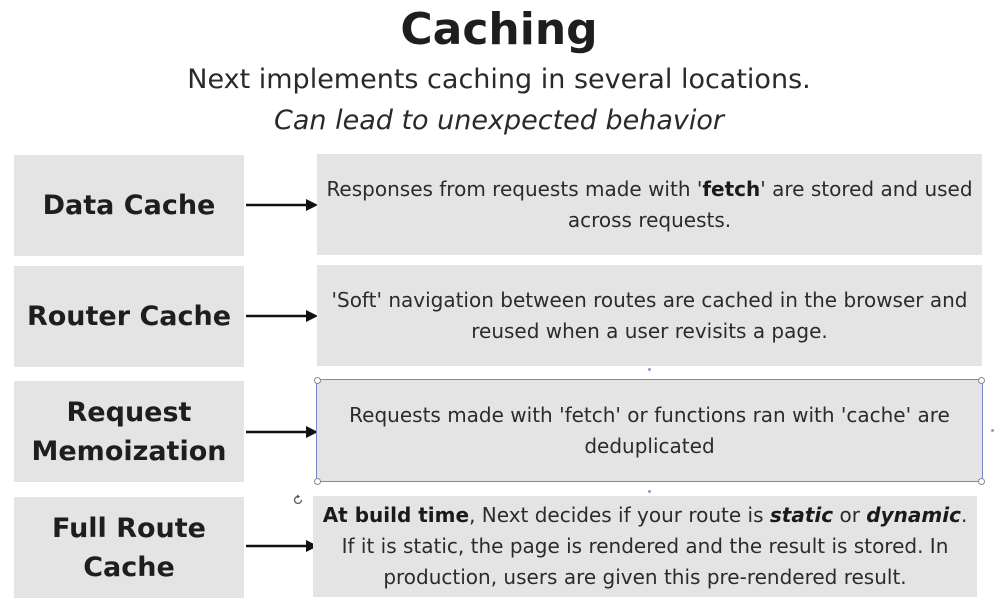 This screenshot has height=608, width=998. I want to click on resize-handle-top-left, so click(317, 380).